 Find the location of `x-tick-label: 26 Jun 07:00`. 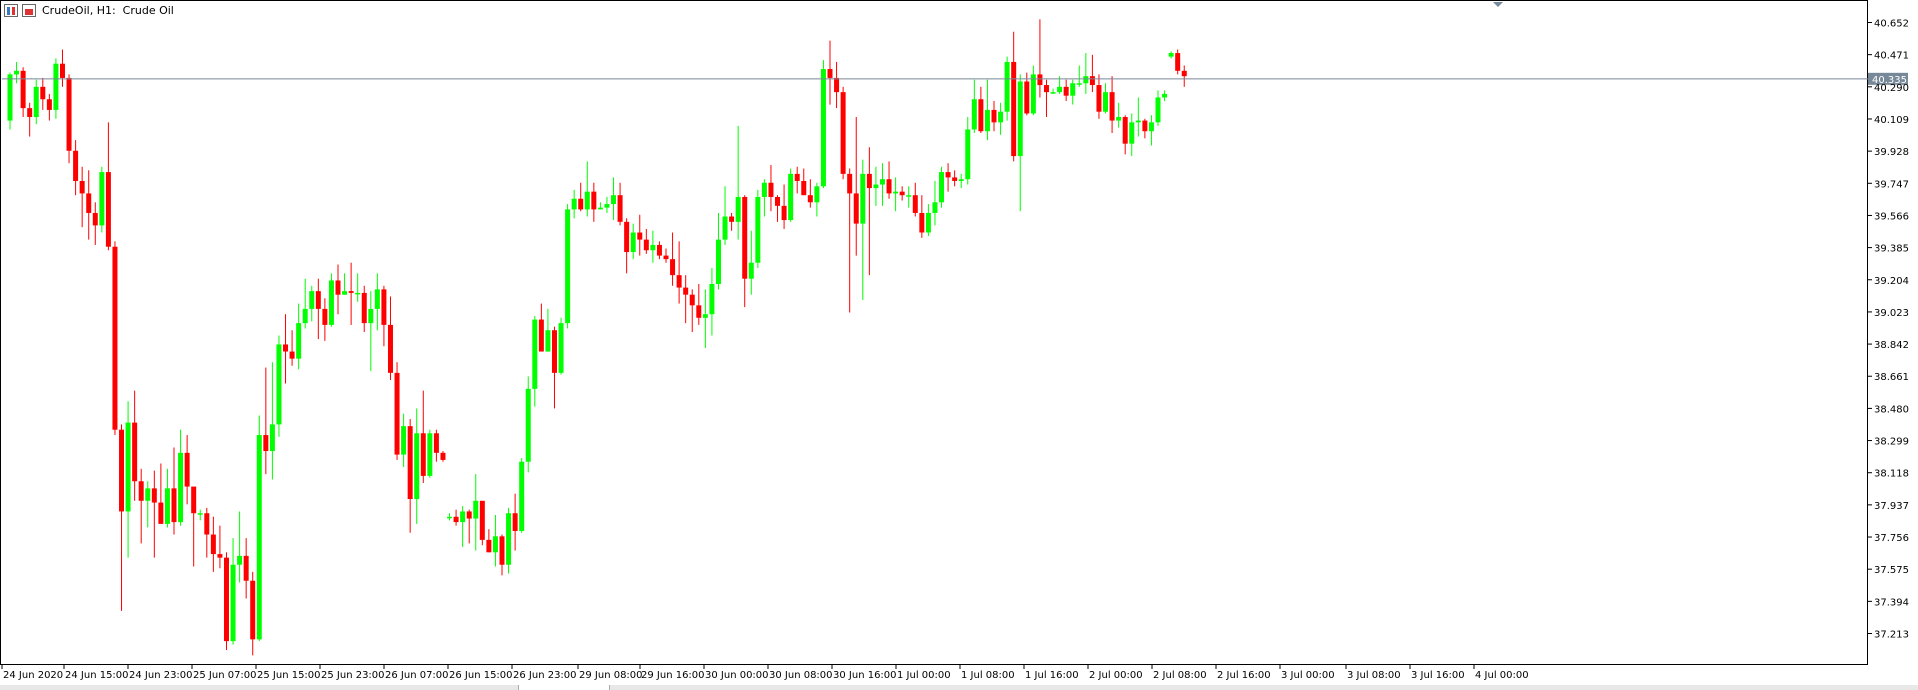

x-tick-label: 26 Jun 07:00 is located at coordinates (417, 675).